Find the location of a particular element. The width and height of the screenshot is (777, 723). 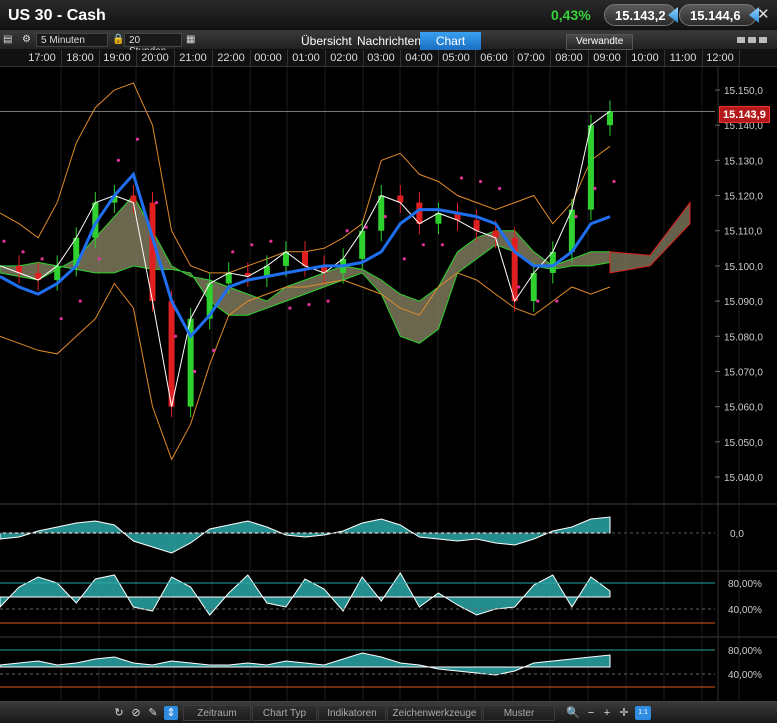

macd-histogram is located at coordinates (305, 535).